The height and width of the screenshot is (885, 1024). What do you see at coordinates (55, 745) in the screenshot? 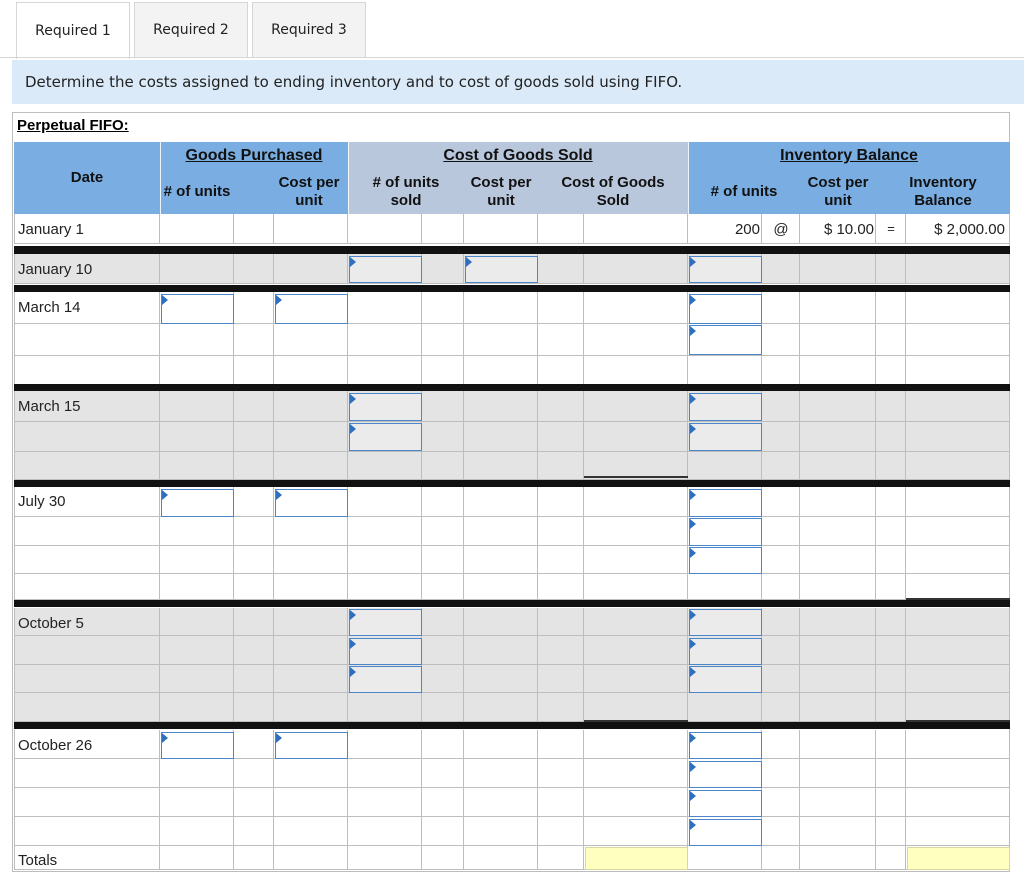
I see `row-label-october-26: October 26` at bounding box center [55, 745].